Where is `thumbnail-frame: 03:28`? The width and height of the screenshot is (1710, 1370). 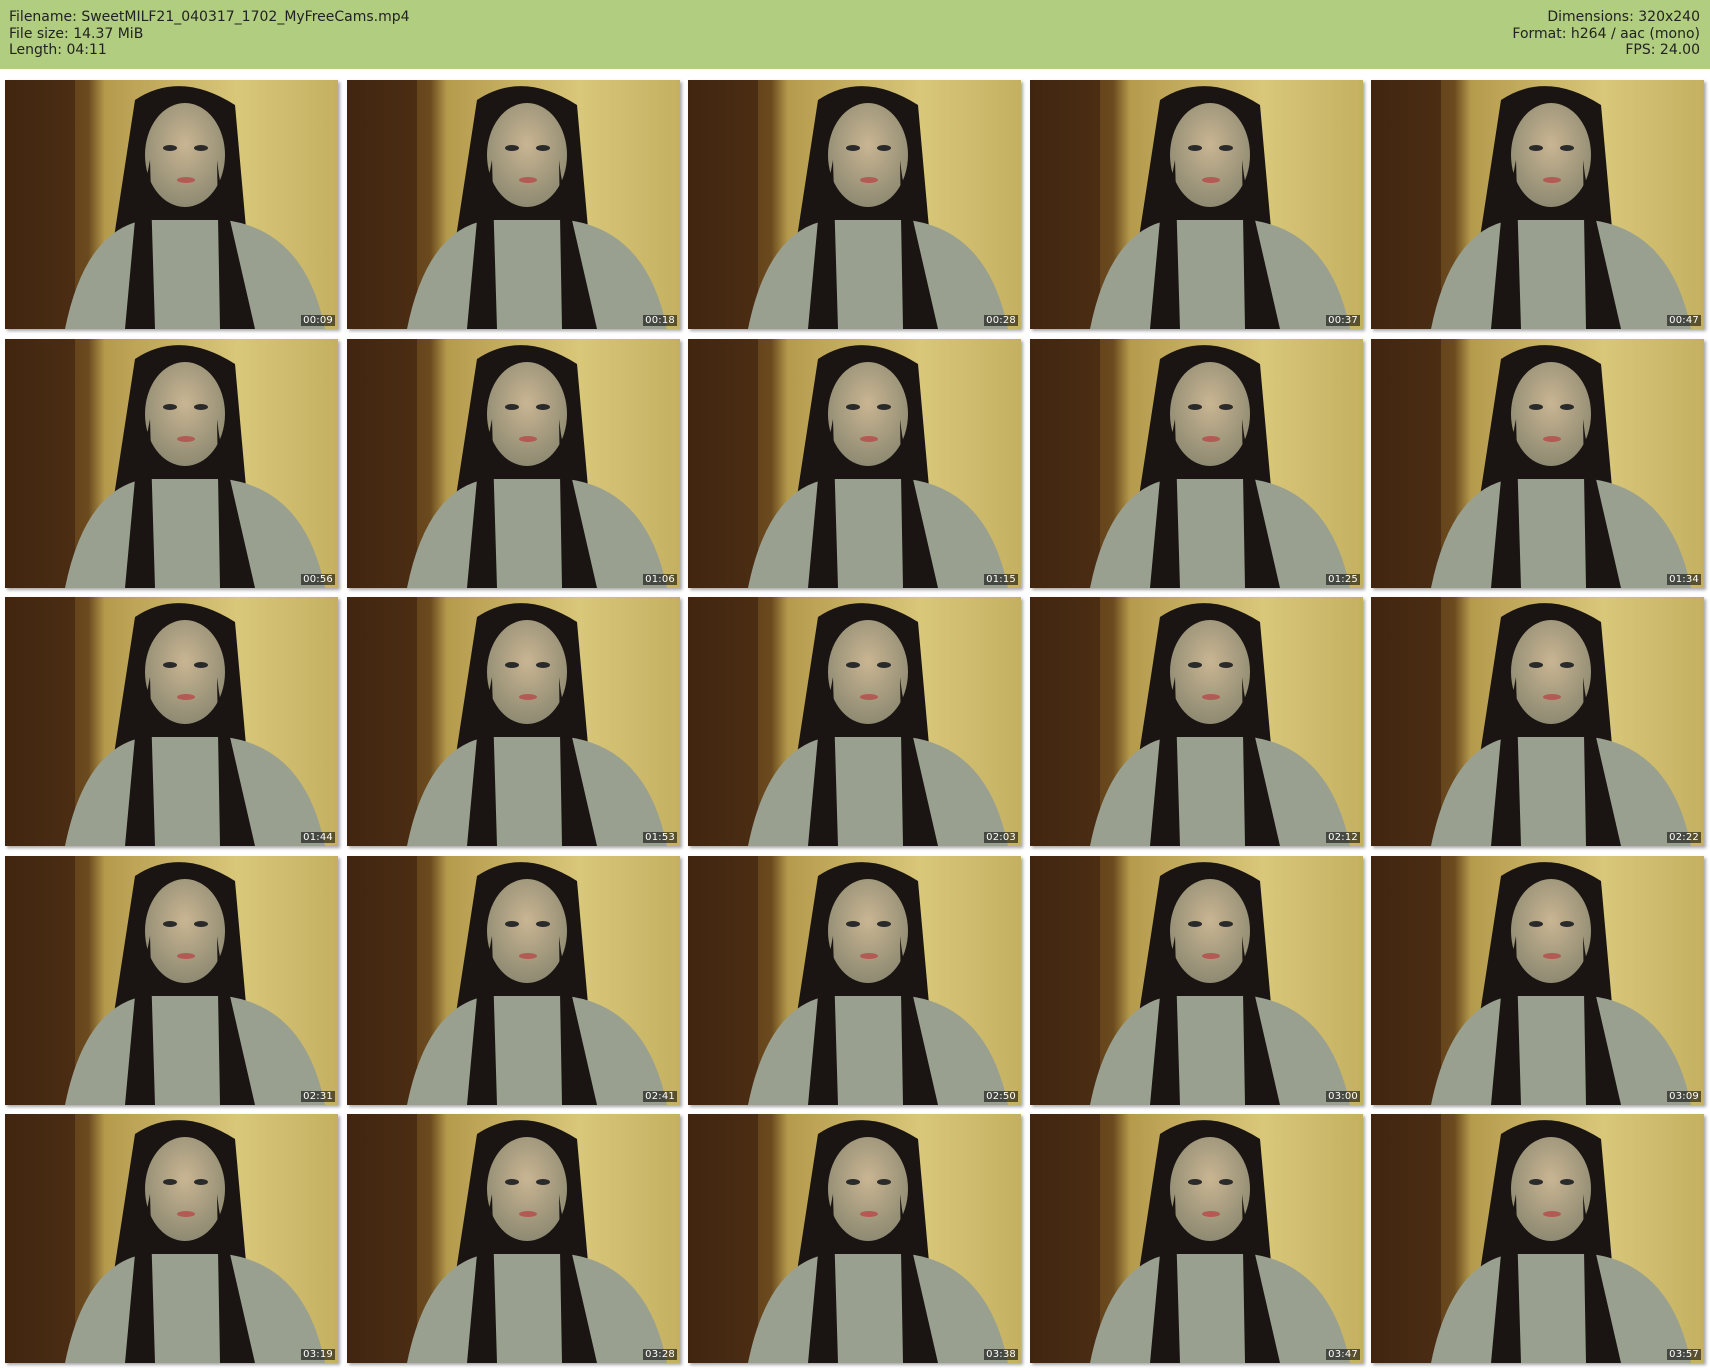
thumbnail-frame: 03:28 is located at coordinates (513, 1238).